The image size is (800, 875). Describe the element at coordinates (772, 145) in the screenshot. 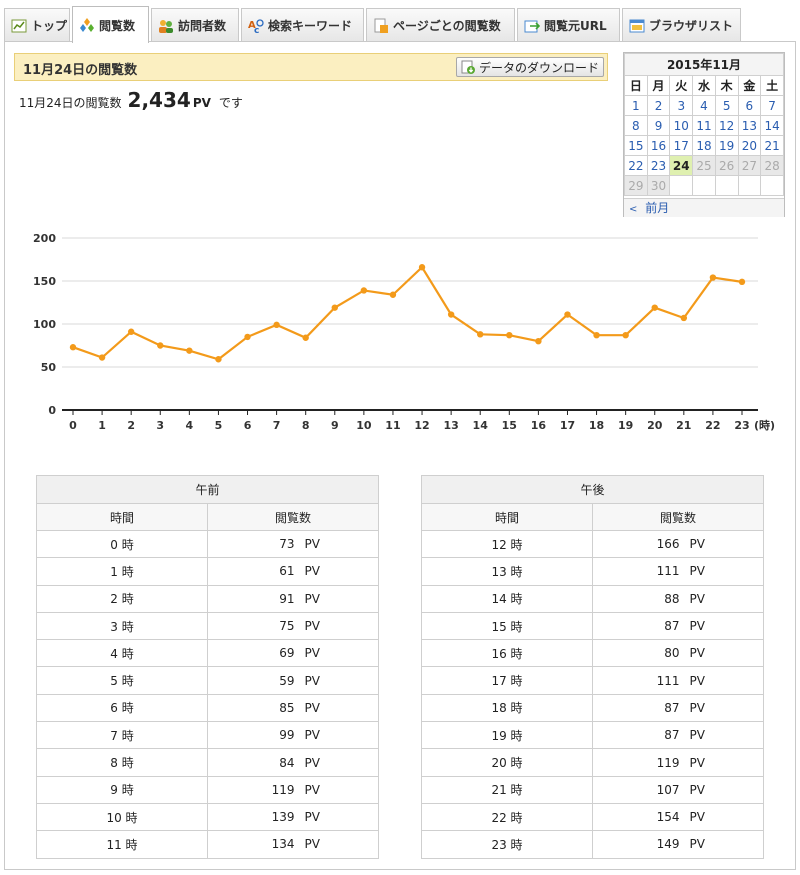

I see `calendar-day: 21` at that location.